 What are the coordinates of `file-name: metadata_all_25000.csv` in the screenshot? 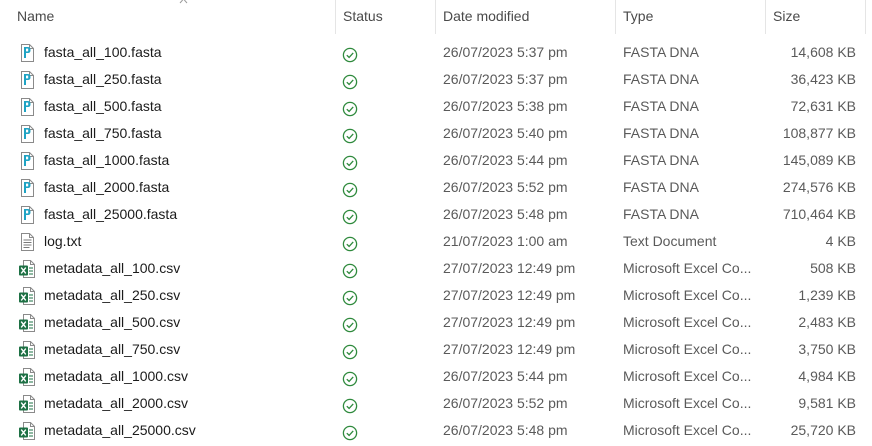 It's located at (189, 430).